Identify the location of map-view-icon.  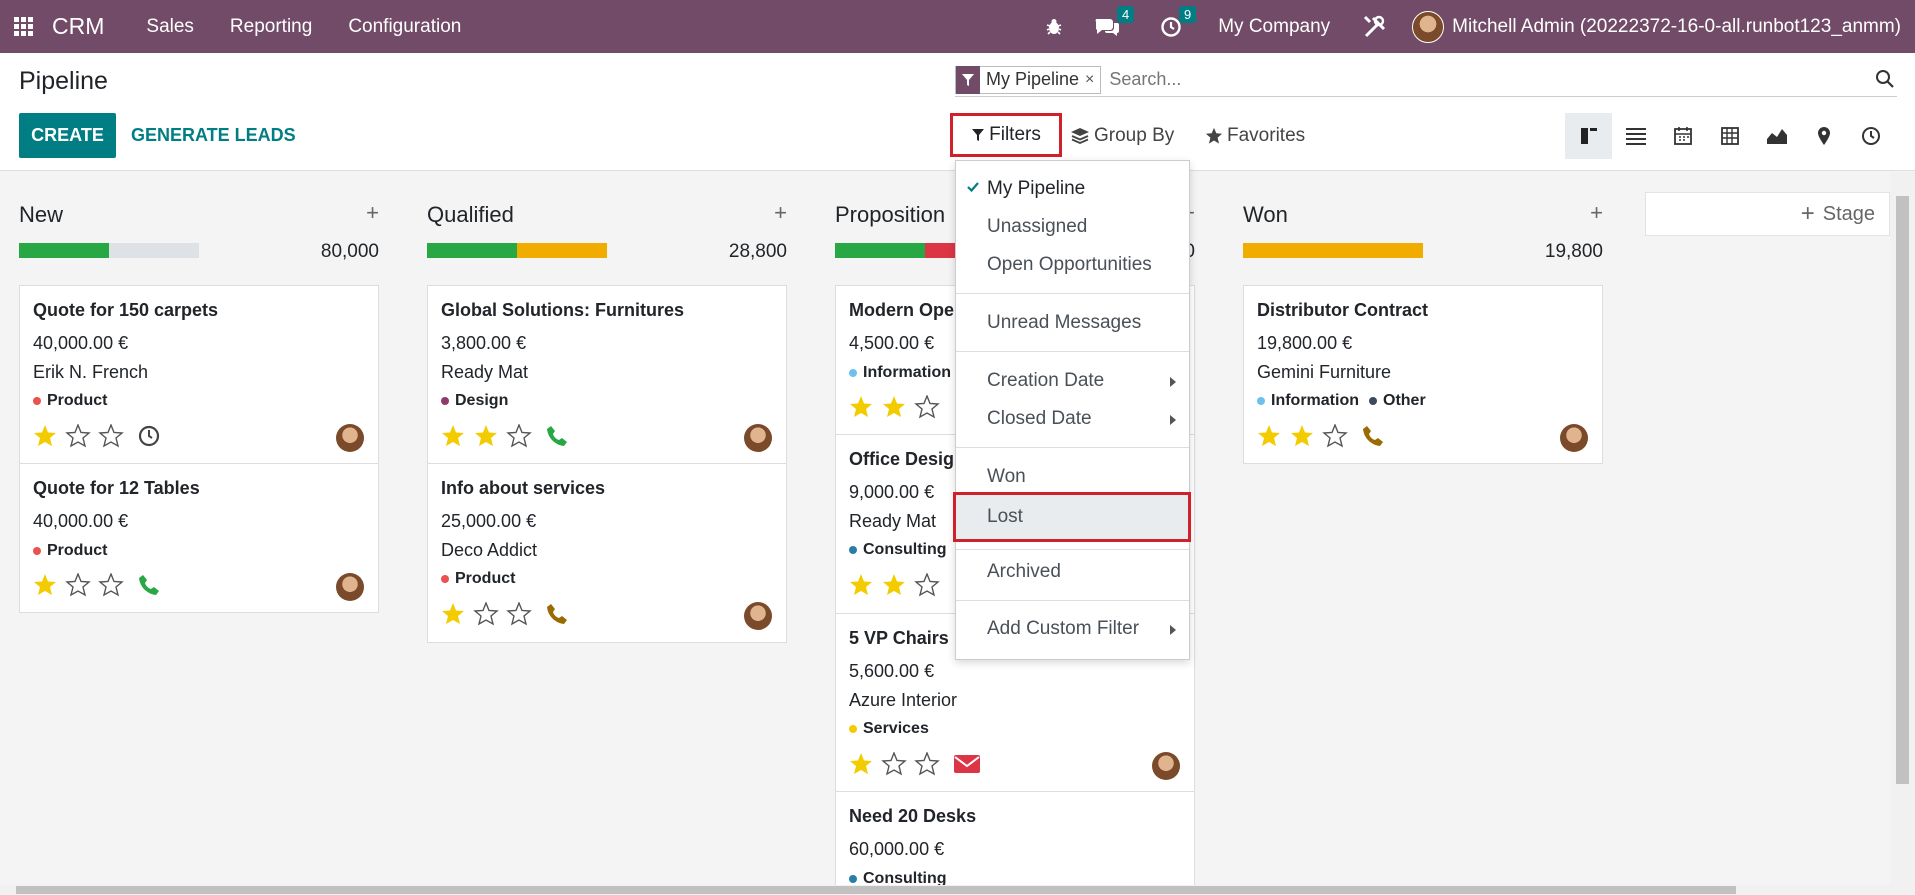
(1823, 136).